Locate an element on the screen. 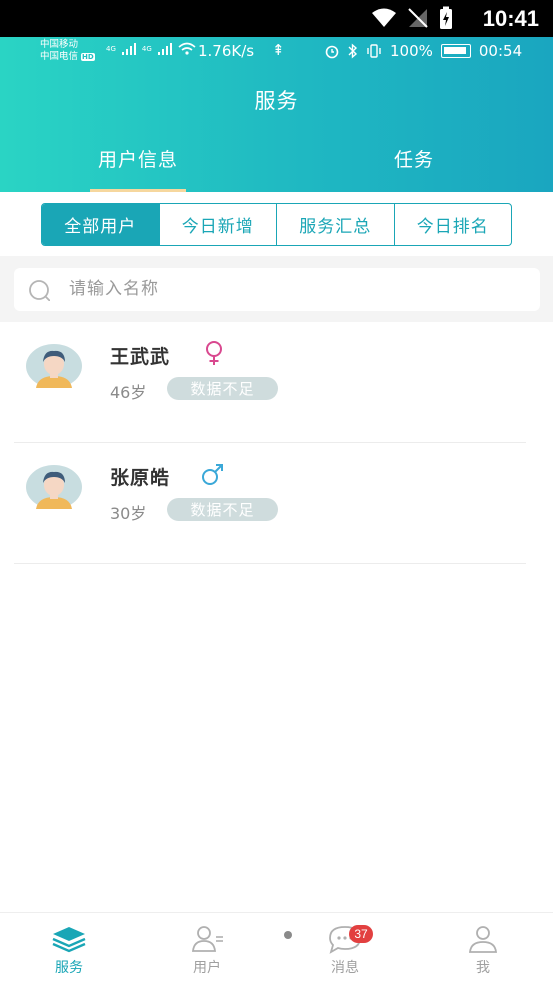 Image resolution: width=553 pixels, height=983 pixels. battery-percent: 100% is located at coordinates (411, 51).